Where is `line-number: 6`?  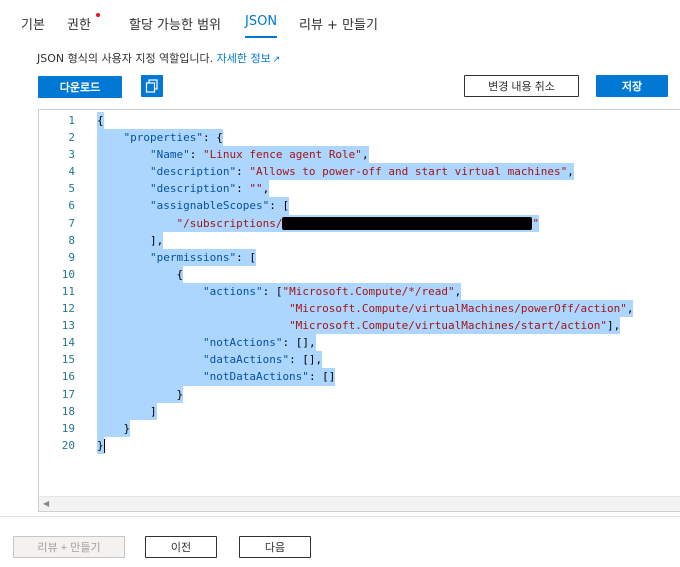
line-number: 6 is located at coordinates (71, 206).